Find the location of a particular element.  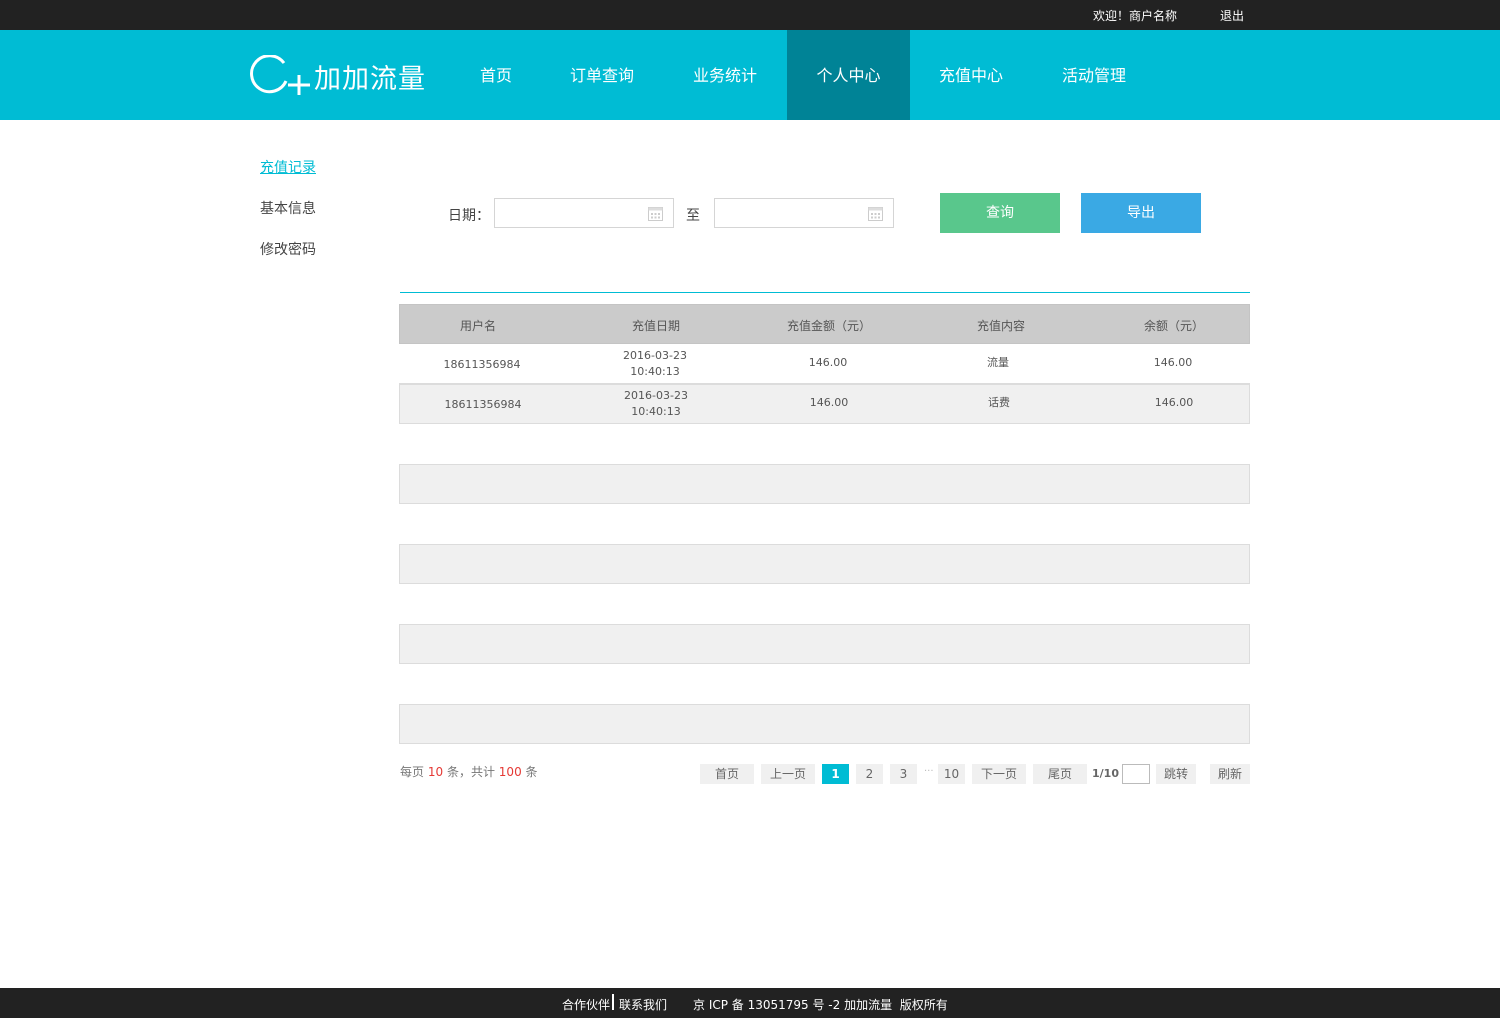

start-date-field is located at coordinates (584, 213).